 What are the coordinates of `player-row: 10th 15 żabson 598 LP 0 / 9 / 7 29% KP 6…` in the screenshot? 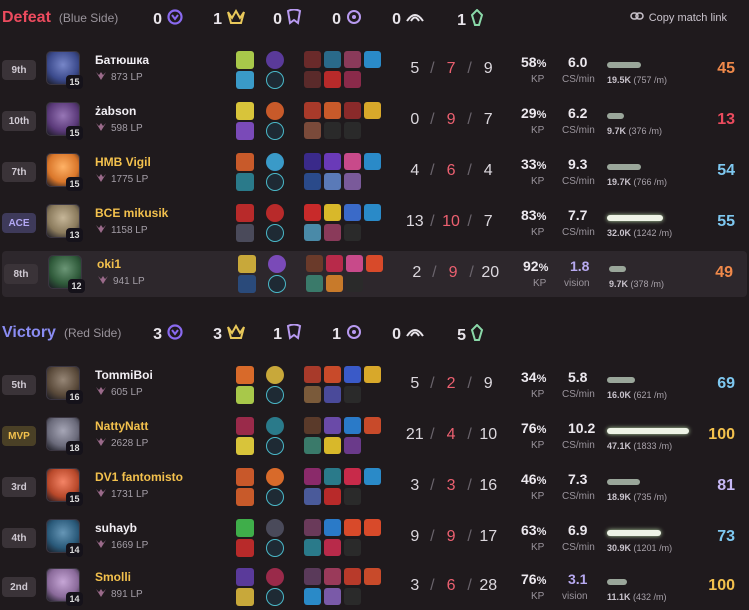 It's located at (374, 121).